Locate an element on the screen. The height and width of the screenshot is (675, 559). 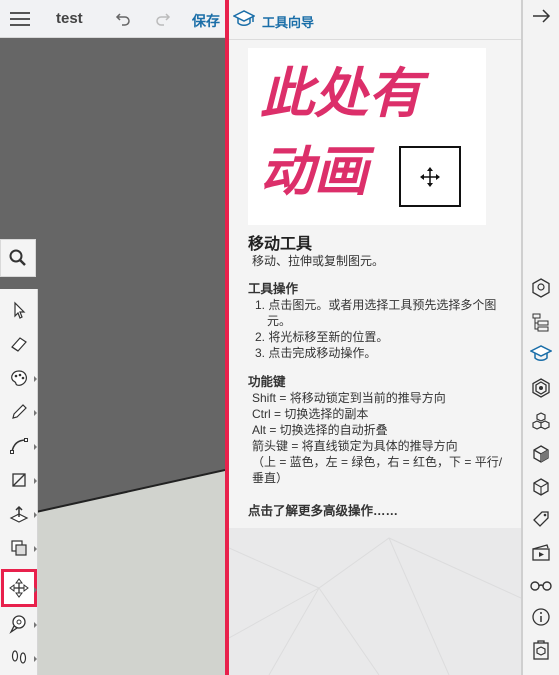
select-tool is located at coordinates (19, 310).